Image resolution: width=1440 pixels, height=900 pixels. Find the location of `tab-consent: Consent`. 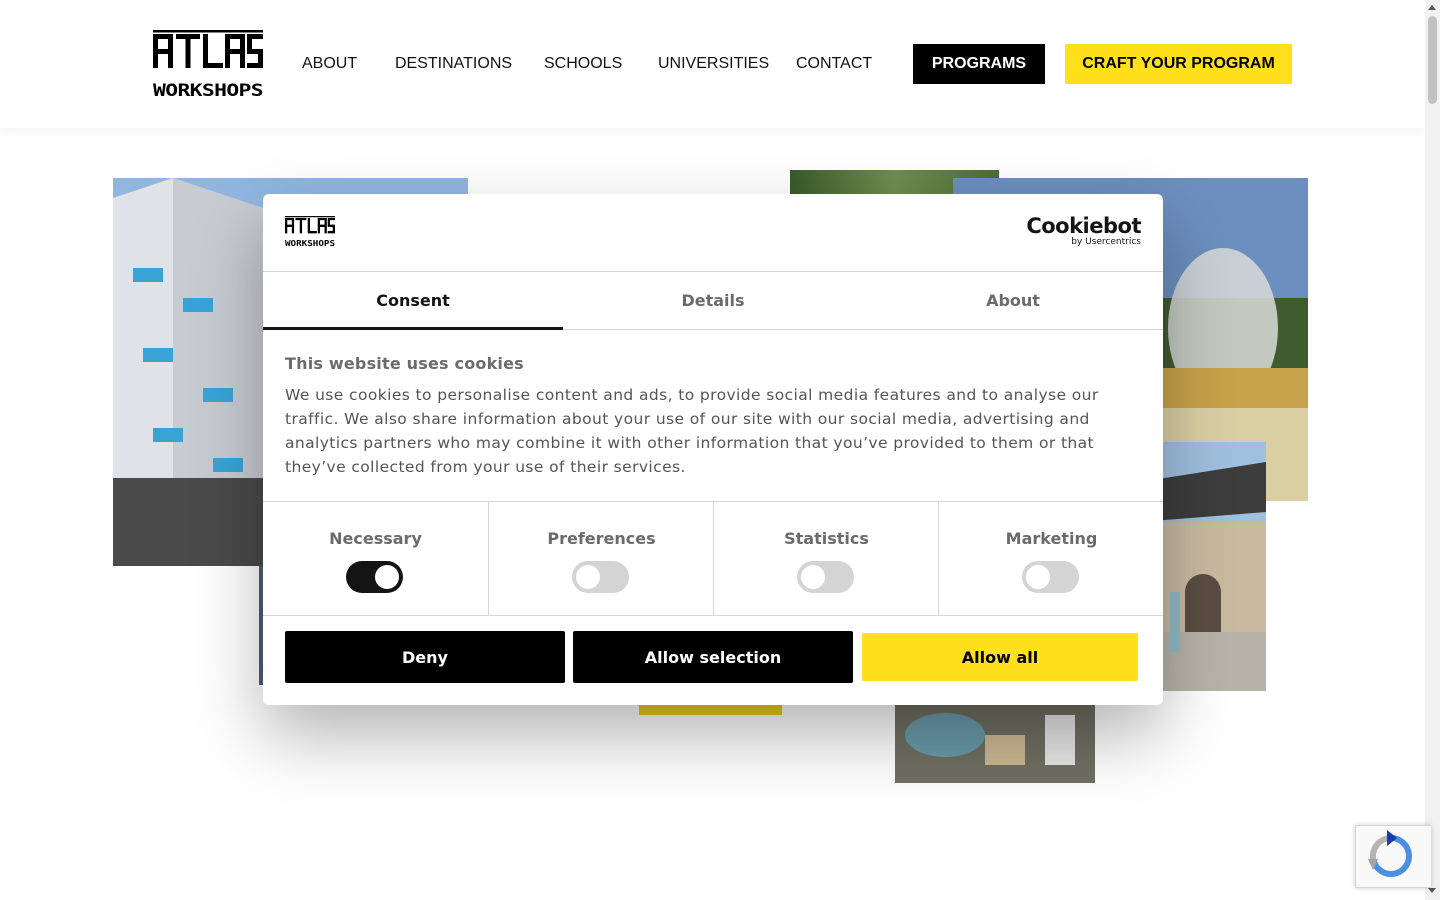

tab-consent: Consent is located at coordinates (413, 301).